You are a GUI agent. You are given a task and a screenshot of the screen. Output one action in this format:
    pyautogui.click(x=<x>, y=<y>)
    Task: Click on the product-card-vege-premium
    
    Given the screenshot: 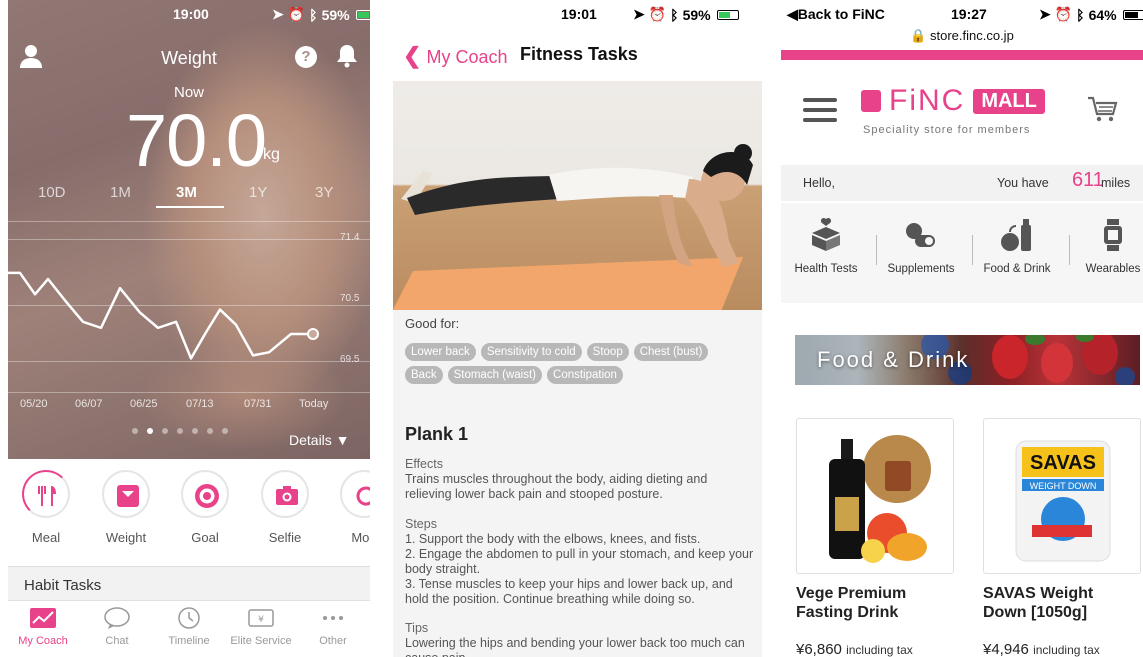 What is the action you would take?
    pyautogui.click(x=875, y=496)
    